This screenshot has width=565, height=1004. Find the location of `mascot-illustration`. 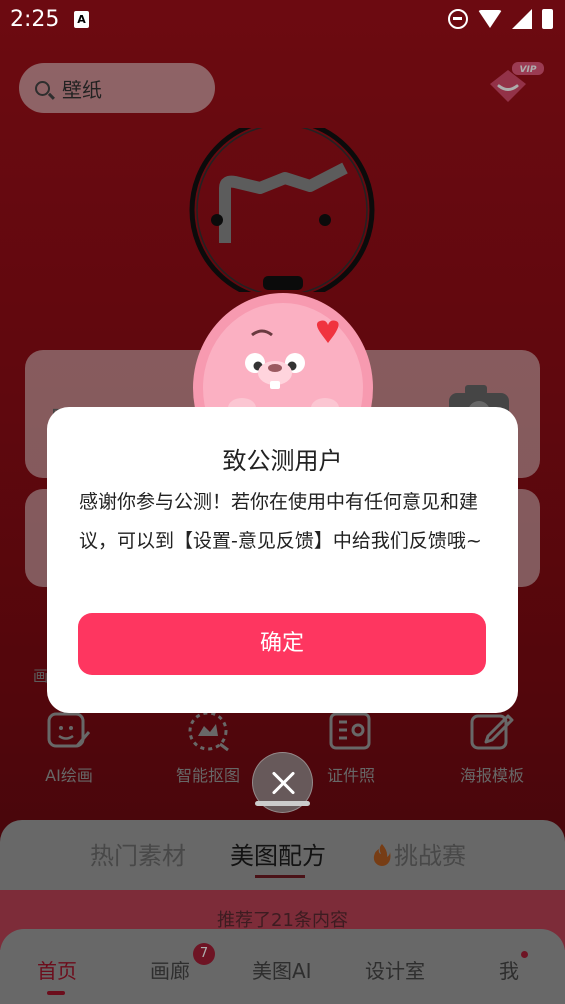

mascot-illustration is located at coordinates (283, 355).